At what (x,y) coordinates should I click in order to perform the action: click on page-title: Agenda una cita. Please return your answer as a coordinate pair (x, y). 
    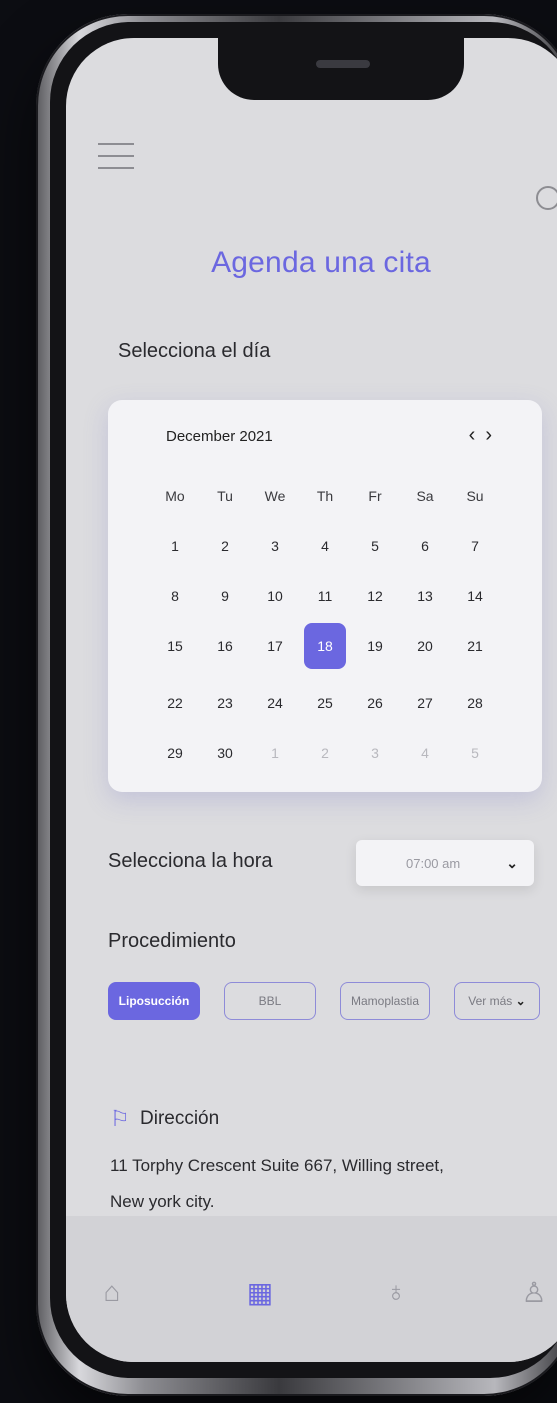
    Looking at the image, I should click on (321, 262).